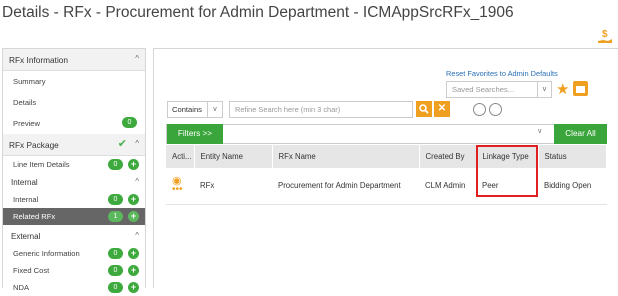 The image size is (618, 296). What do you see at coordinates (74, 102) in the screenshot?
I see `sidebar-item-details: Details` at bounding box center [74, 102].